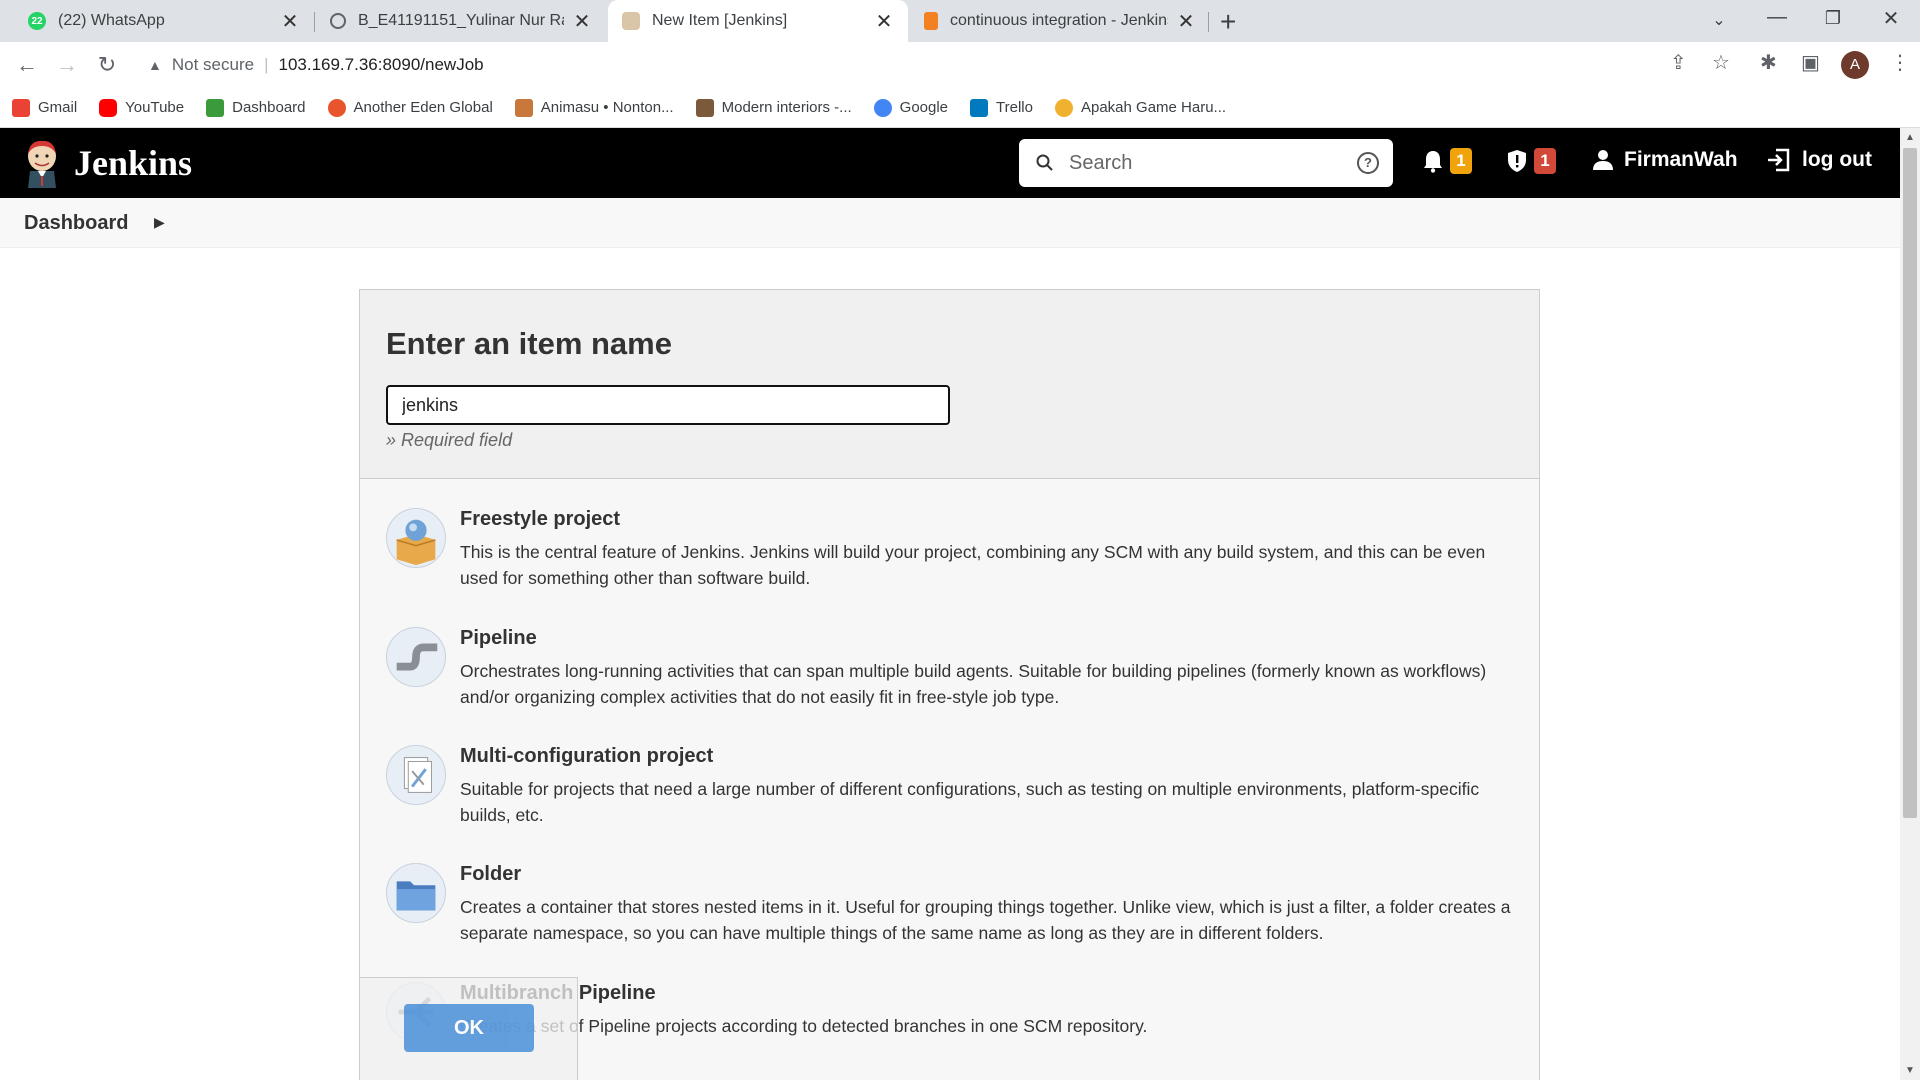 The width and height of the screenshot is (1920, 1080). I want to click on item-name-heading: Enter an item name, so click(529, 343).